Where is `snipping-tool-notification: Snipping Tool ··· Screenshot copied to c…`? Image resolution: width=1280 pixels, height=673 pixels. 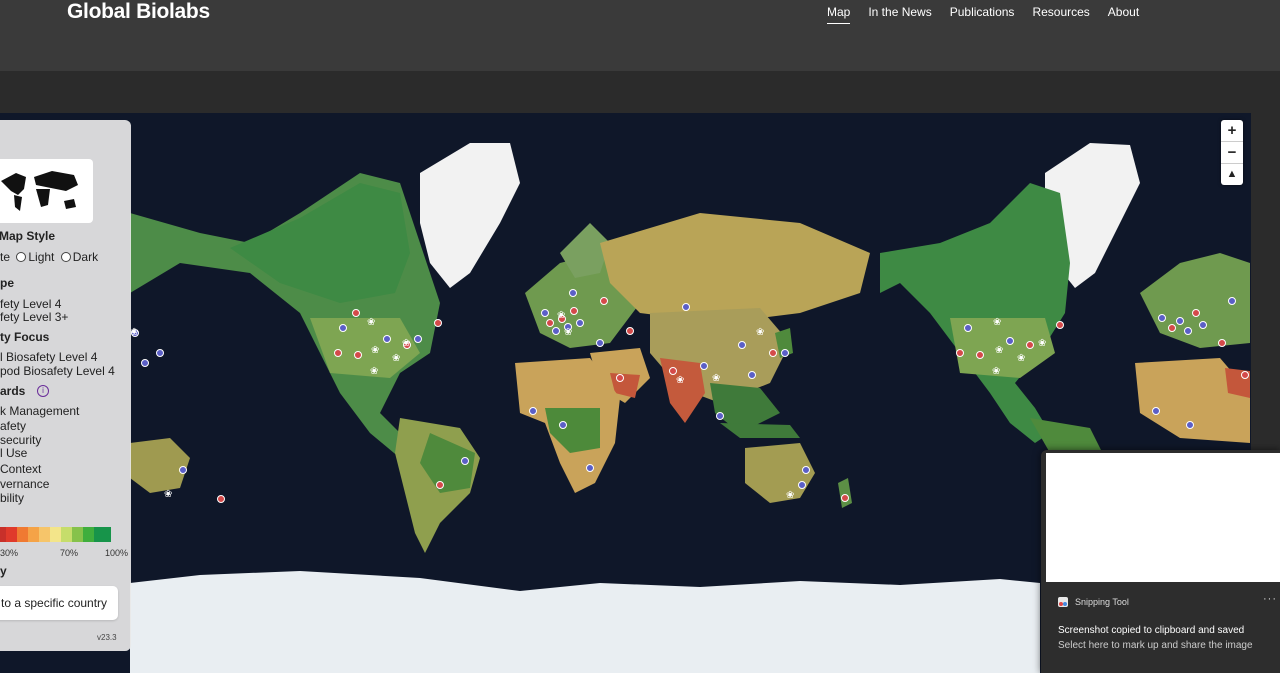 snipping-tool-notification: Snipping Tool ··· Screenshot copied to c… is located at coordinates (1160, 561).